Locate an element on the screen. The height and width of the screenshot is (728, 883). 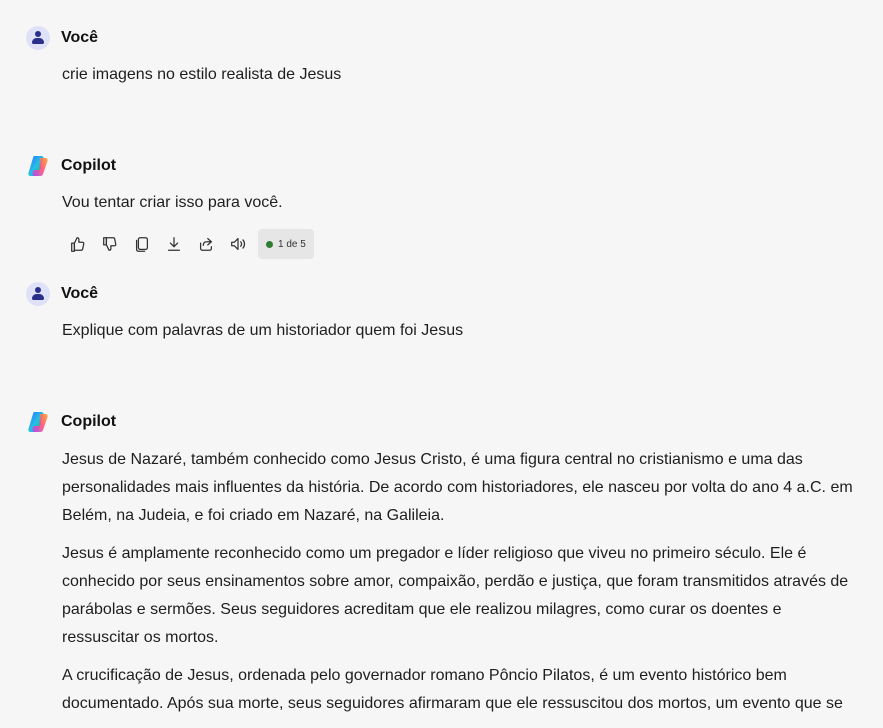
share-button is located at coordinates (206, 244).